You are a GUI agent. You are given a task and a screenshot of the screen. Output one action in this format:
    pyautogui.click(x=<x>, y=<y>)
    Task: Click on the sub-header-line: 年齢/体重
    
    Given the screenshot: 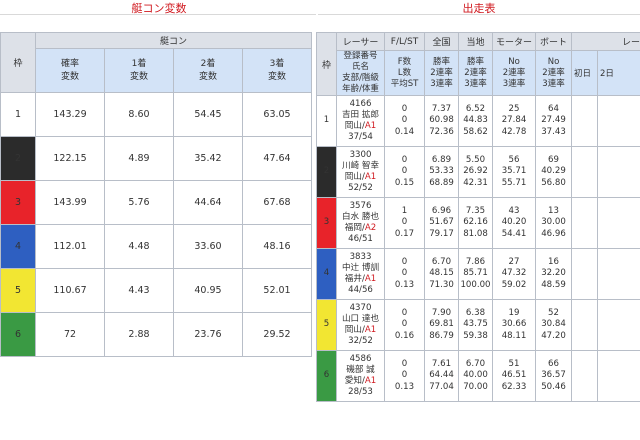 What is the action you would take?
    pyautogui.click(x=360, y=89)
    